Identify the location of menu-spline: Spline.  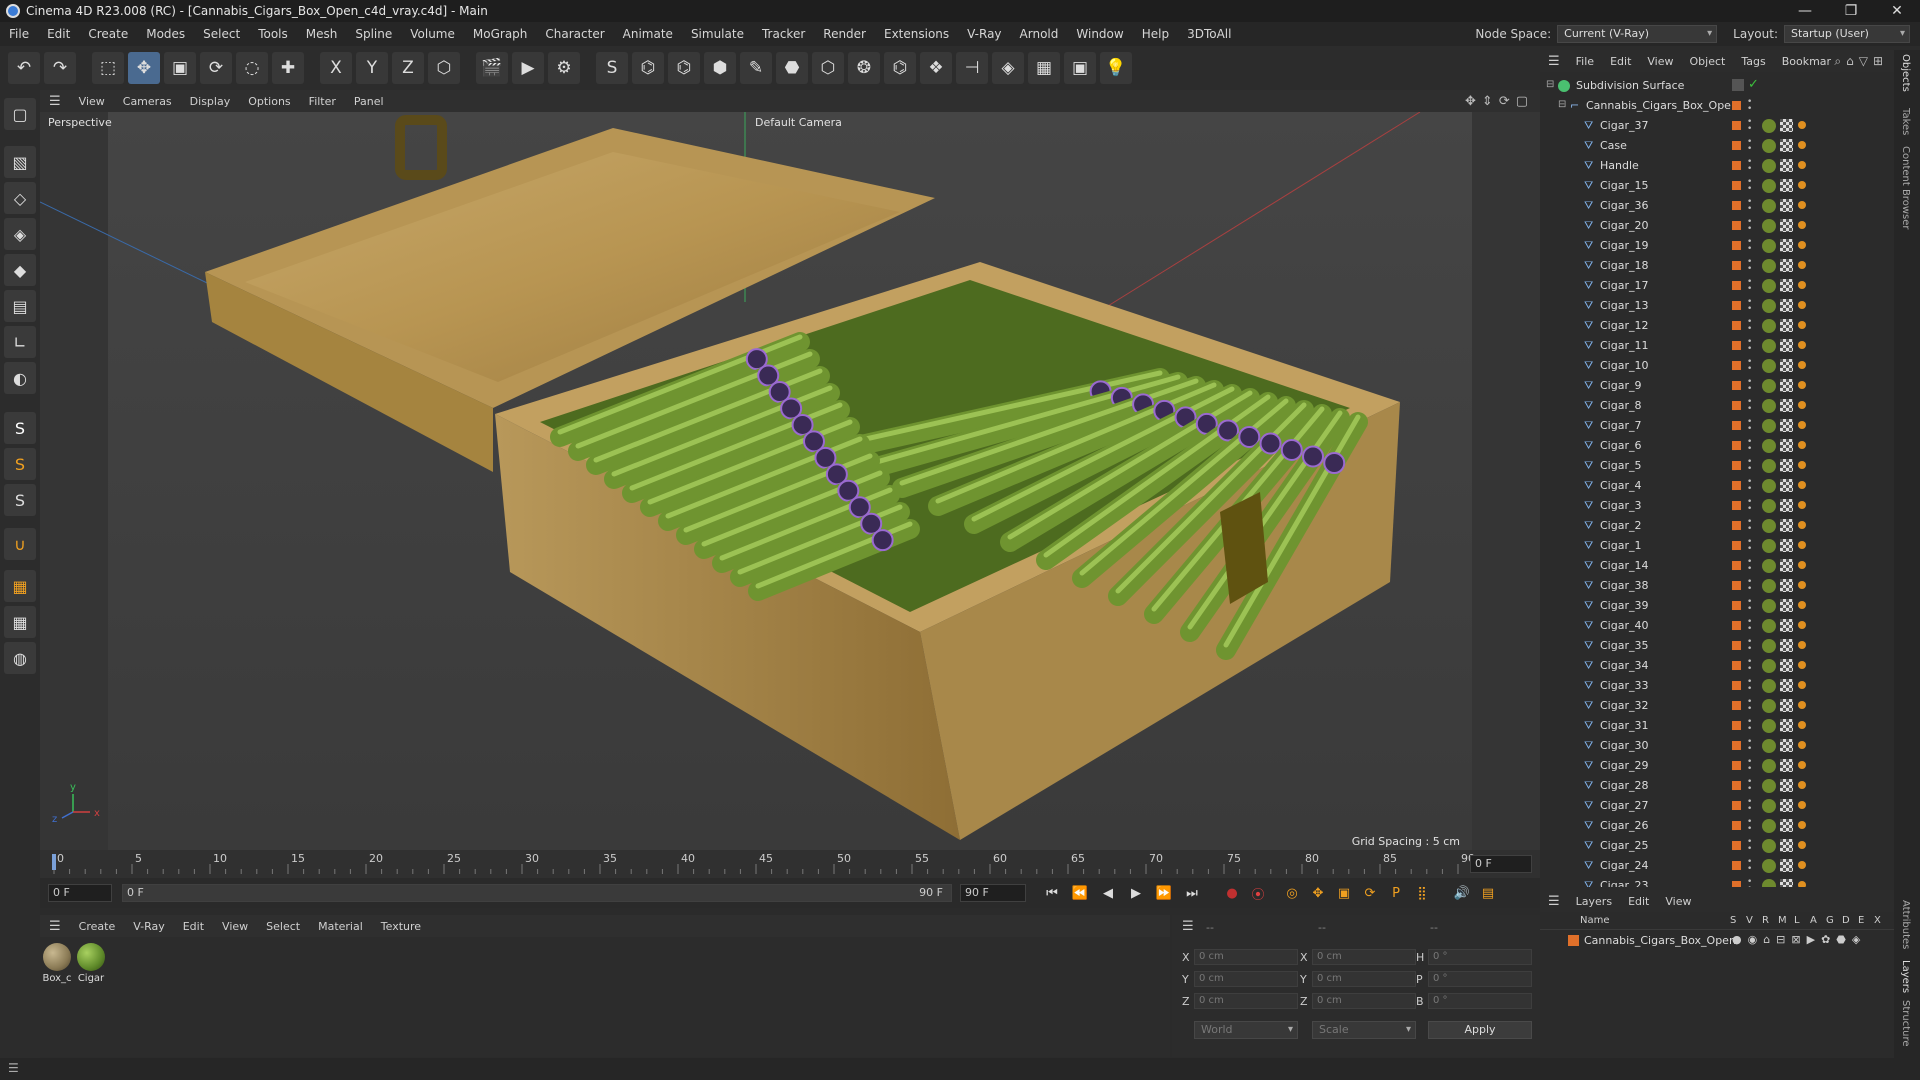
(373, 34).